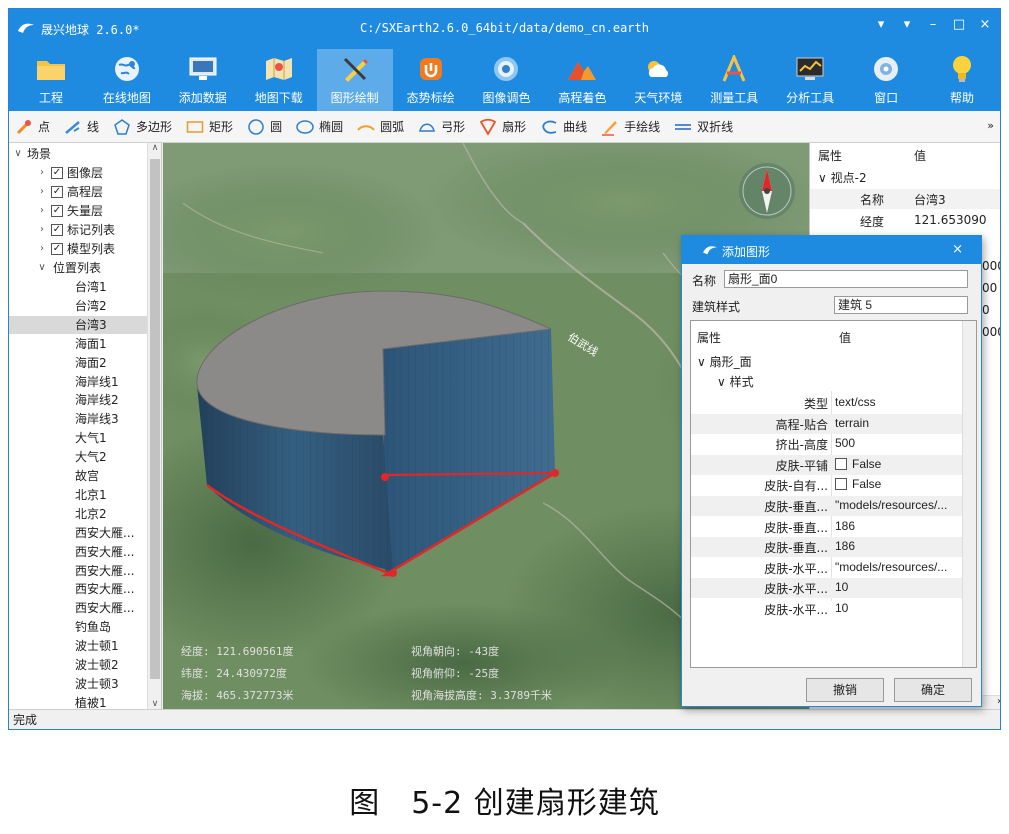  I want to click on ribbon-online-map: 在线地图, so click(127, 80).